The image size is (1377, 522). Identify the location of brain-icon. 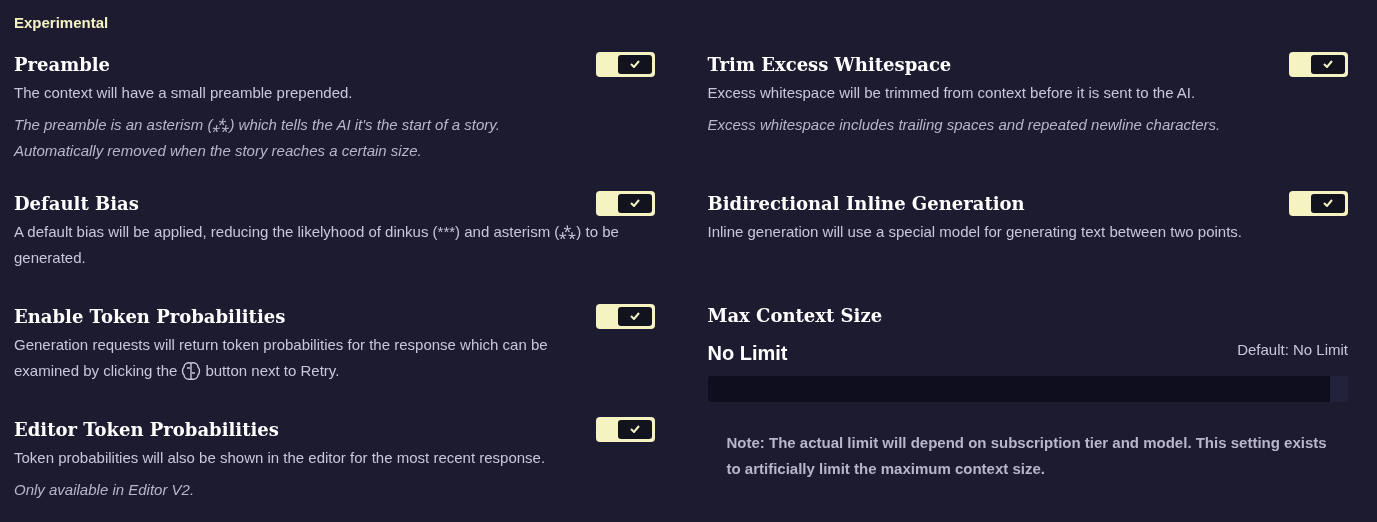
(191, 370).